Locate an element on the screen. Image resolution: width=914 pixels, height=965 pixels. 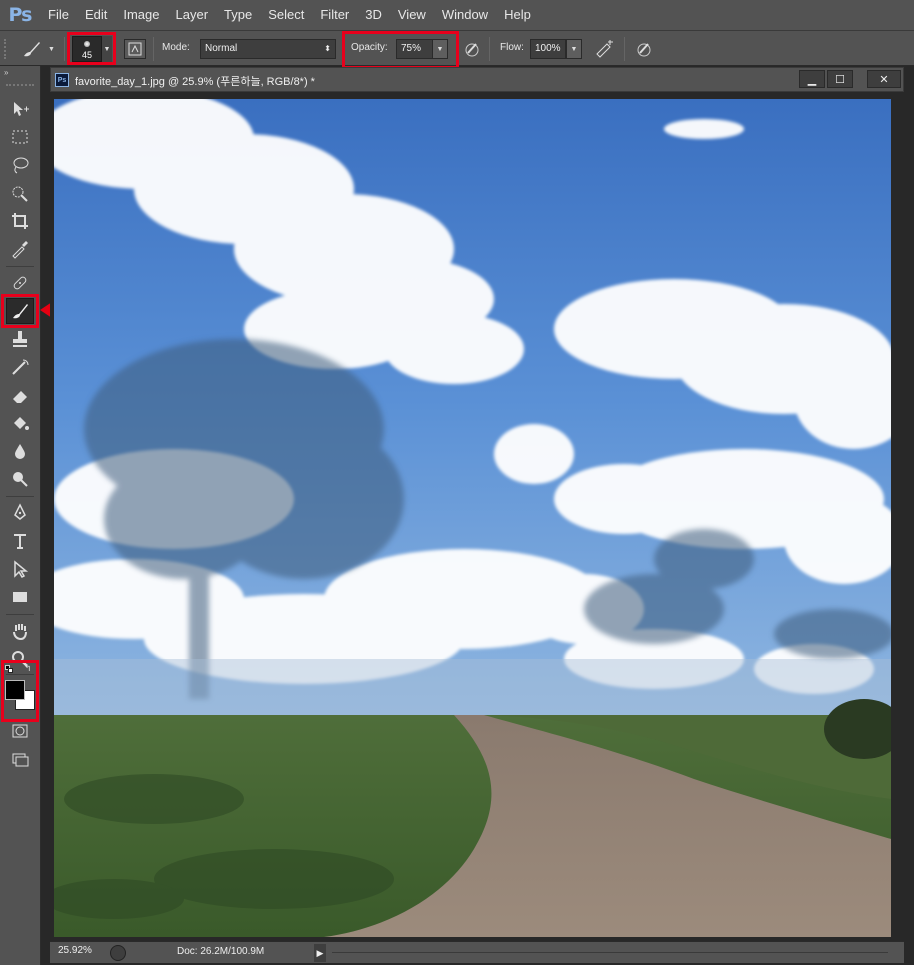
airbrush-button is located at coordinates (605, 49).